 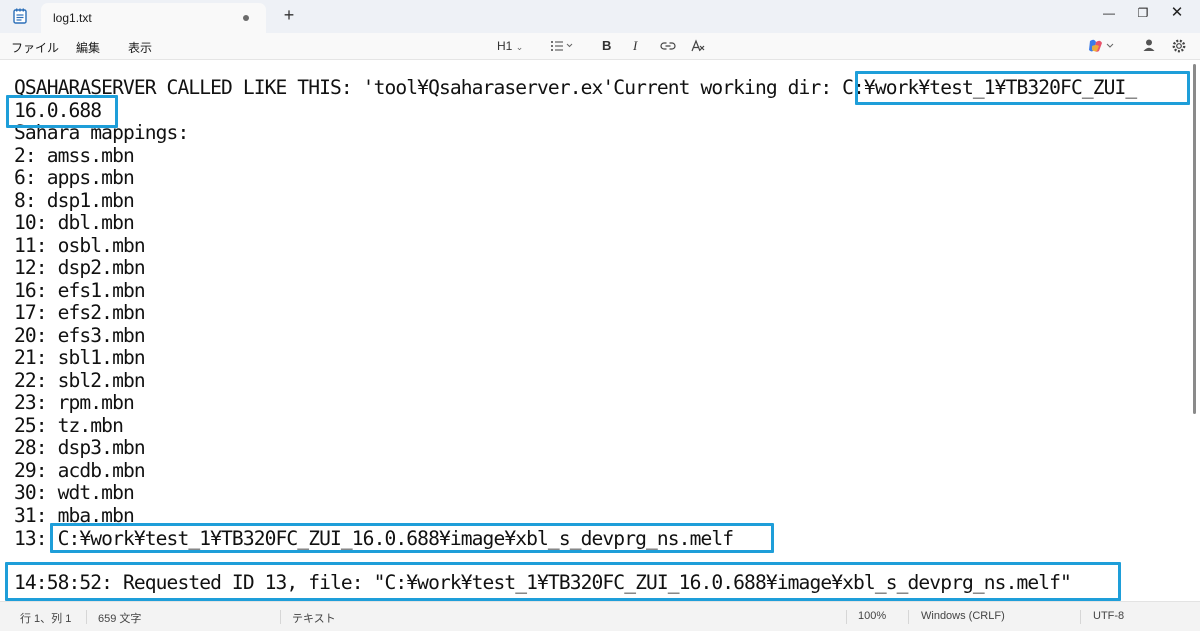 I want to click on text-format: テキスト, so click(x=314, y=618).